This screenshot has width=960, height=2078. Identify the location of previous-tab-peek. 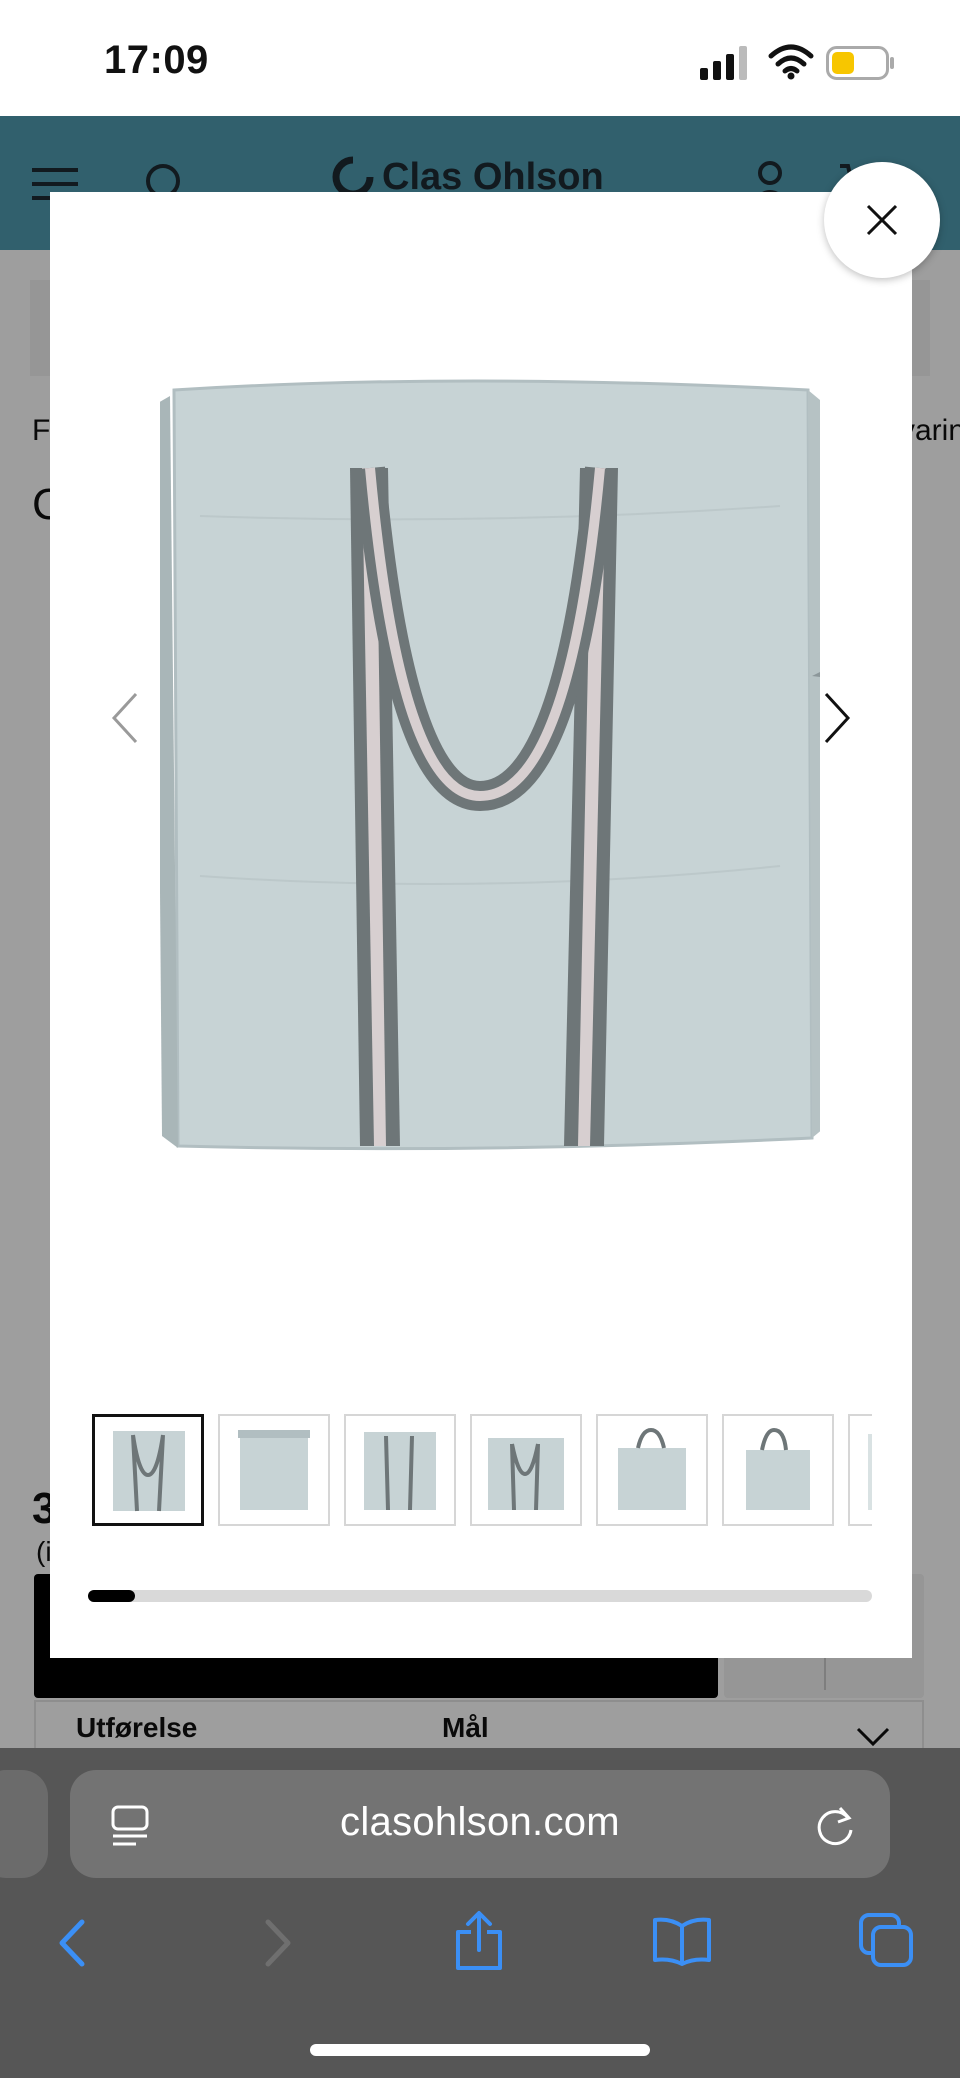
(24, 1824).